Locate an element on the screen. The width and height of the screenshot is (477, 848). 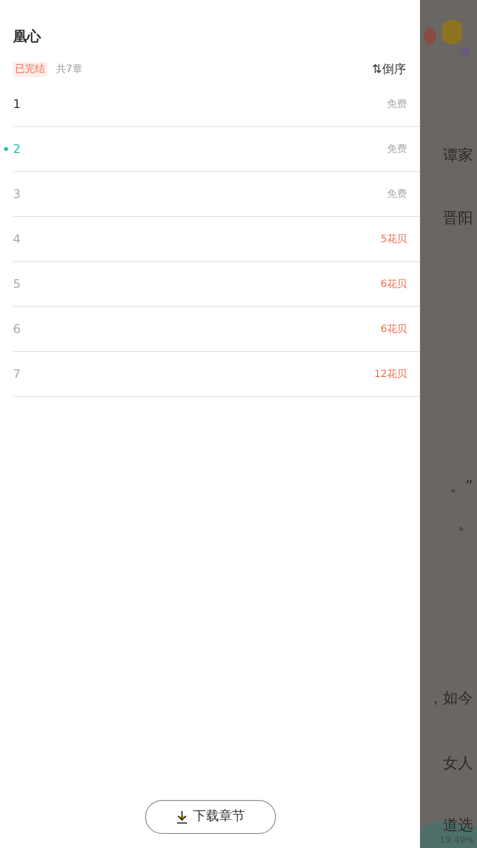
chapter-row: 3 免费 is located at coordinates (216, 194).